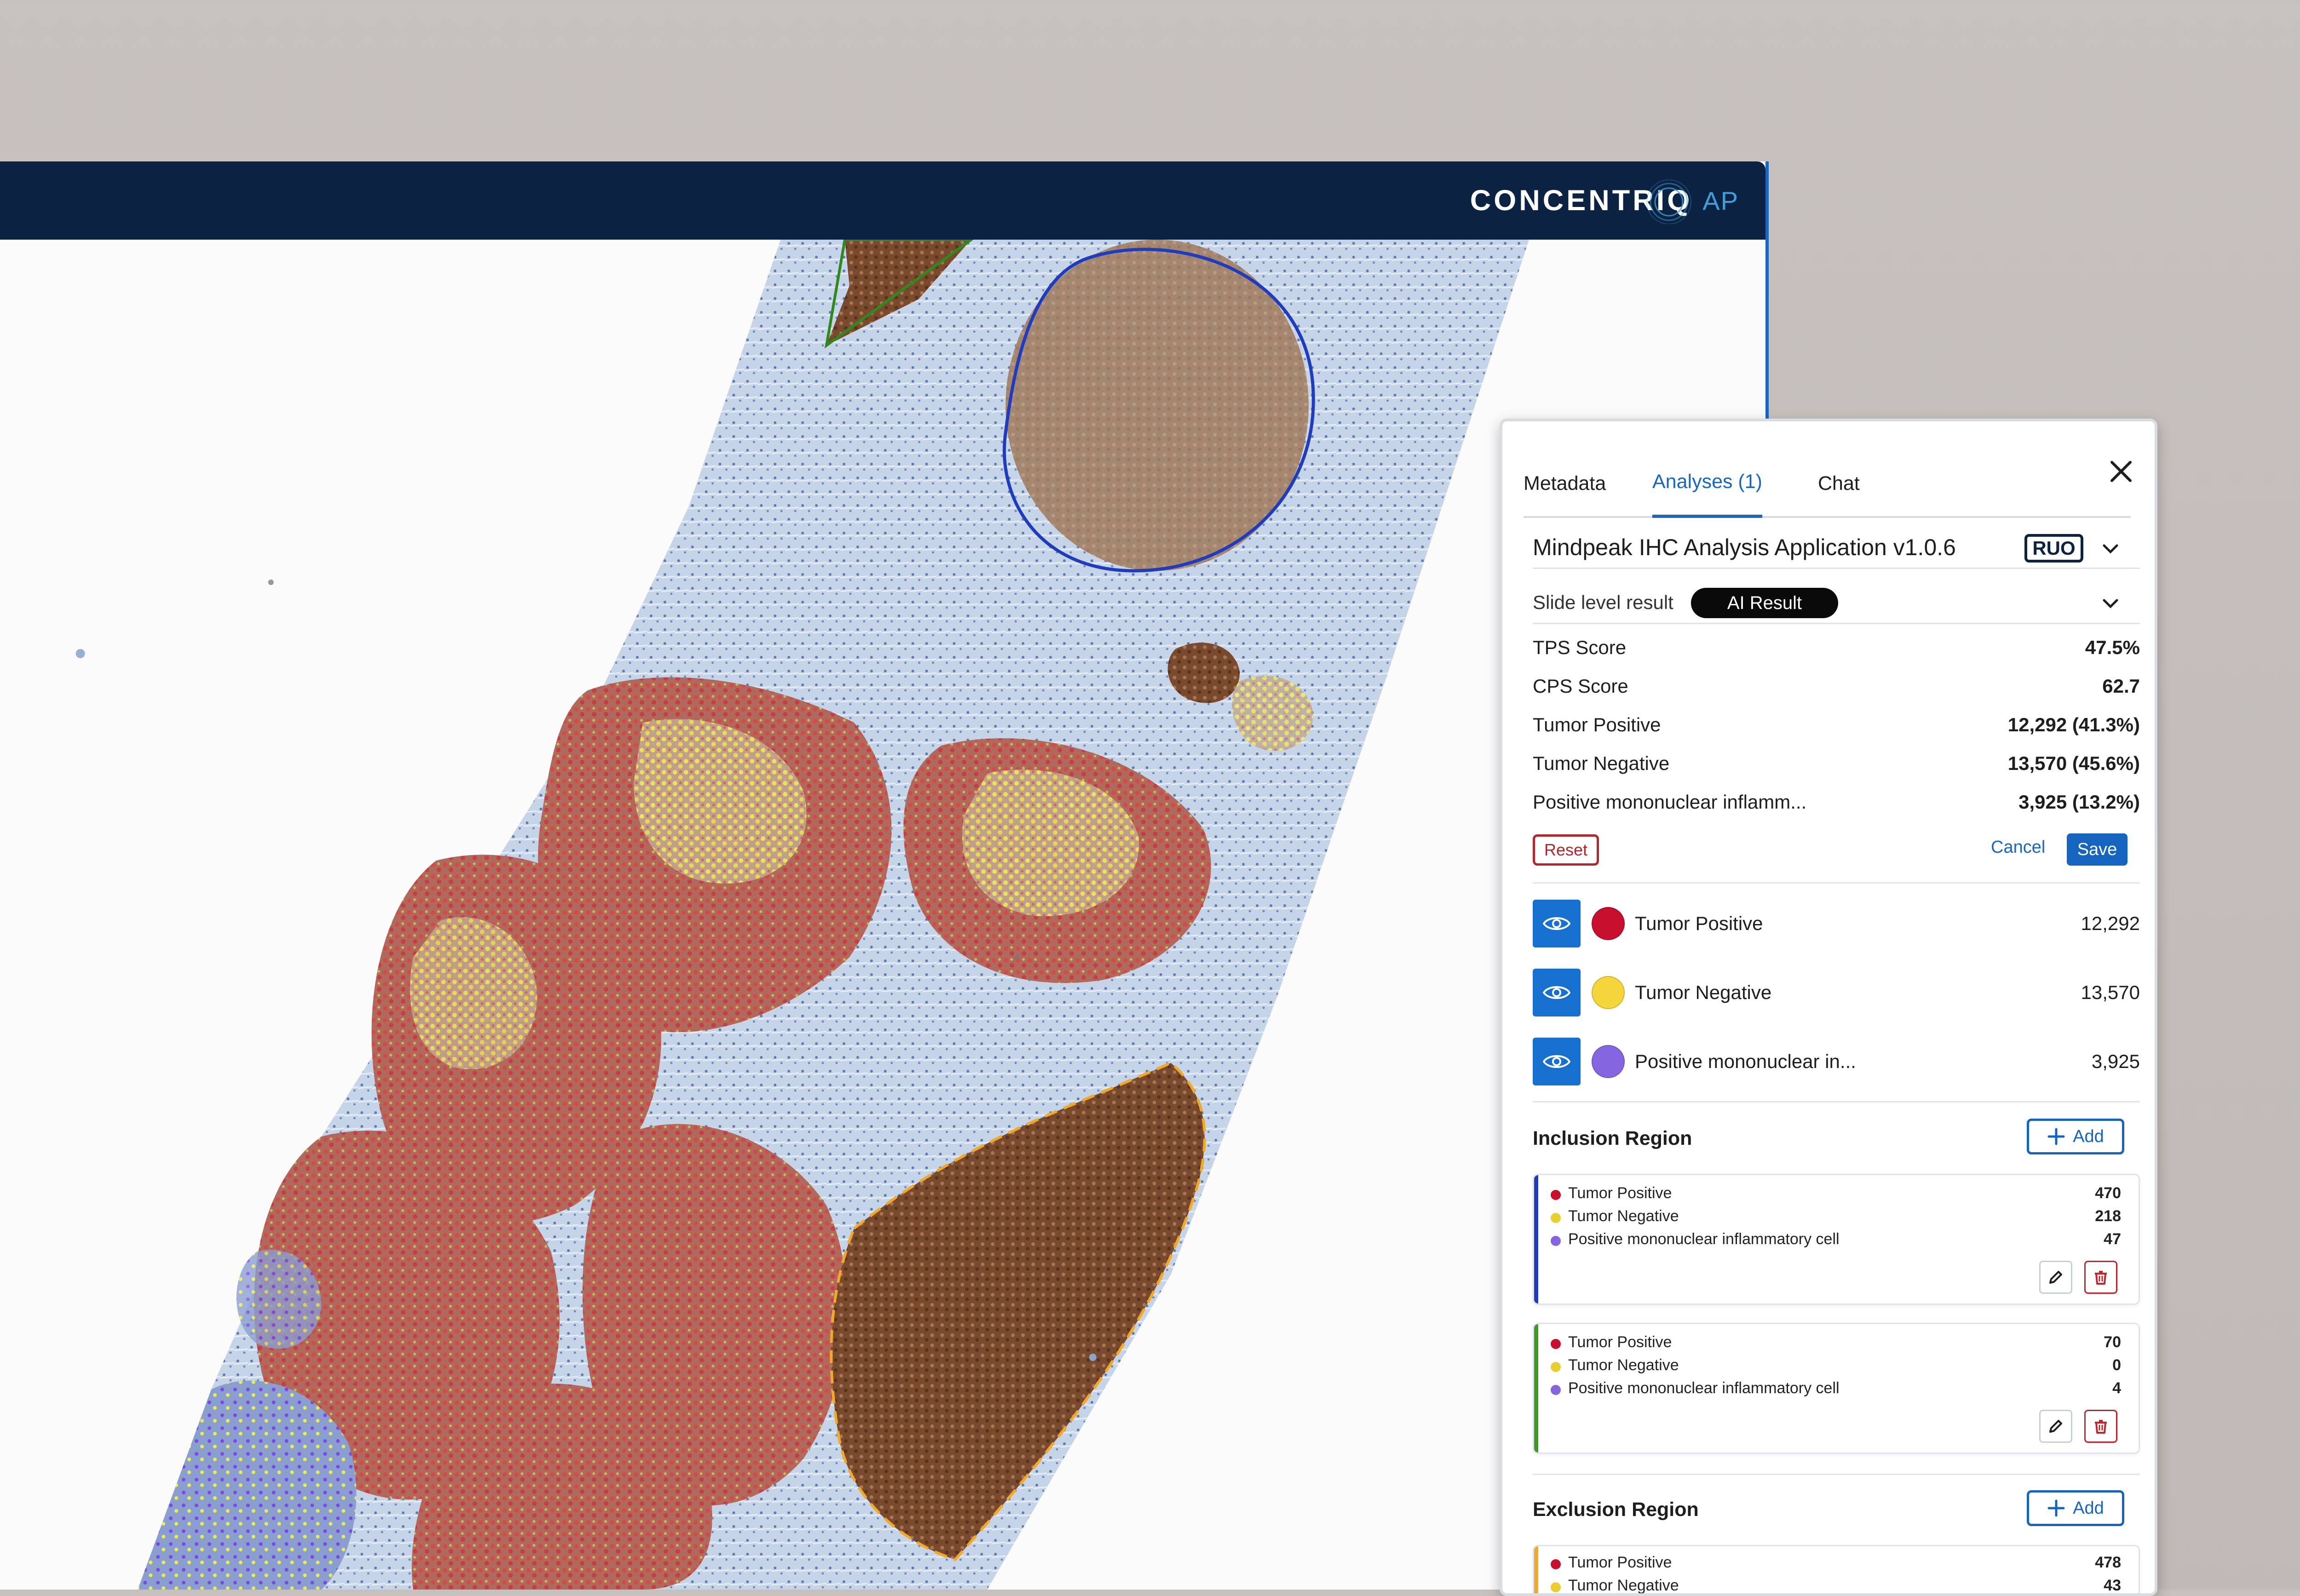  What do you see at coordinates (2121, 686) in the screenshot?
I see `metric-value: 62.7` at bounding box center [2121, 686].